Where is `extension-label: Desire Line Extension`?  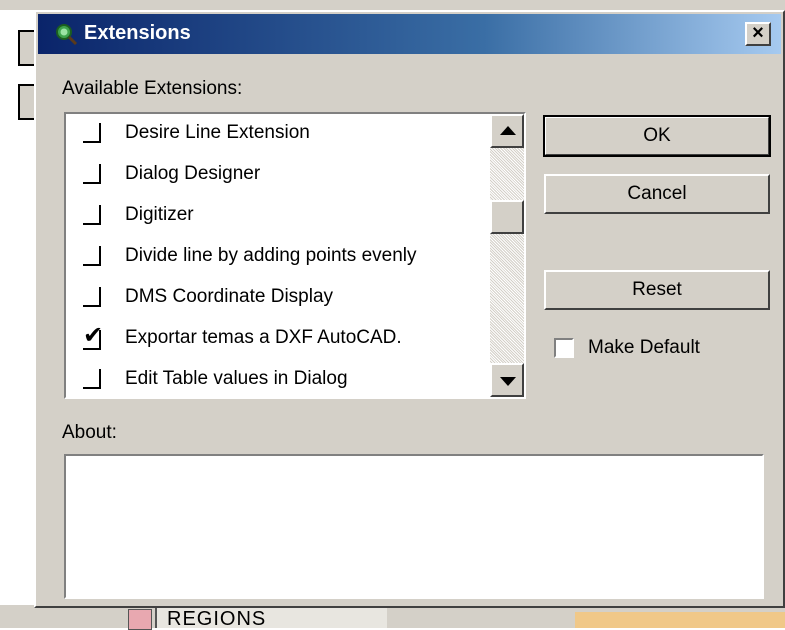 extension-label: Desire Line Extension is located at coordinates (217, 132).